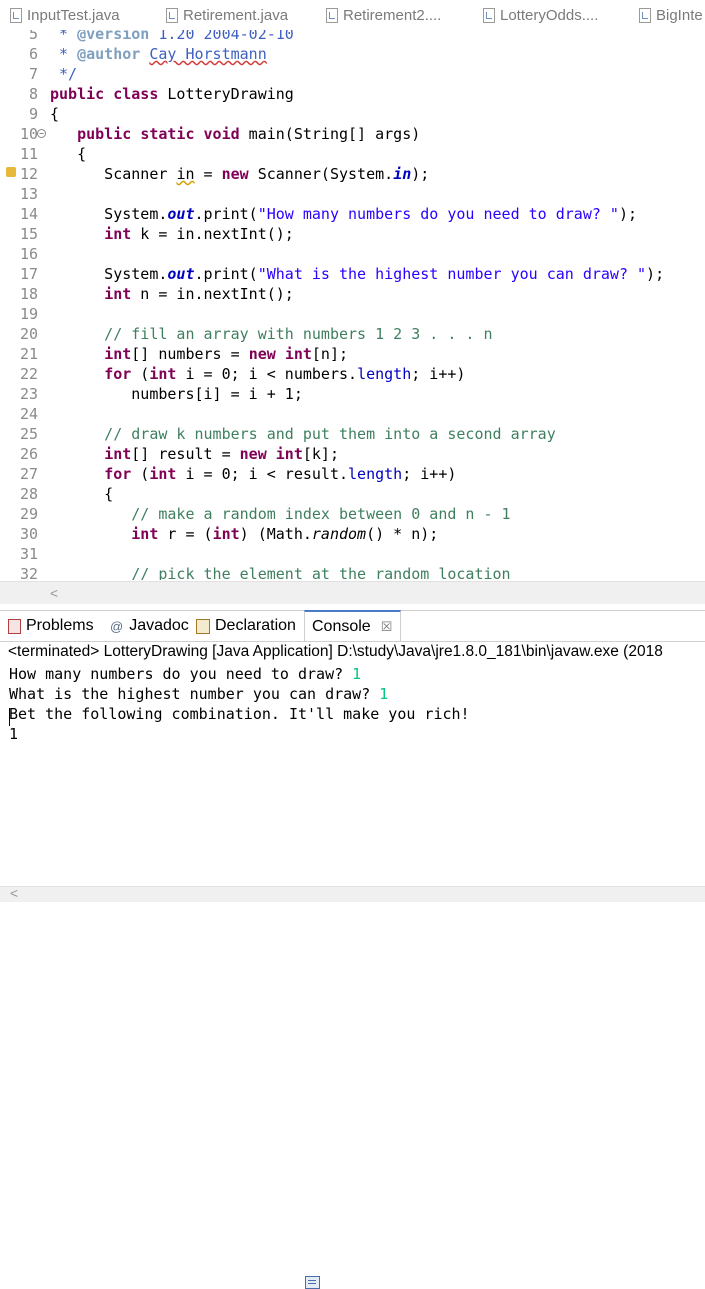 Image resolution: width=705 pixels, height=1289 pixels. What do you see at coordinates (387, 627) in the screenshot?
I see `close-tab-icon: ☒` at bounding box center [387, 627].